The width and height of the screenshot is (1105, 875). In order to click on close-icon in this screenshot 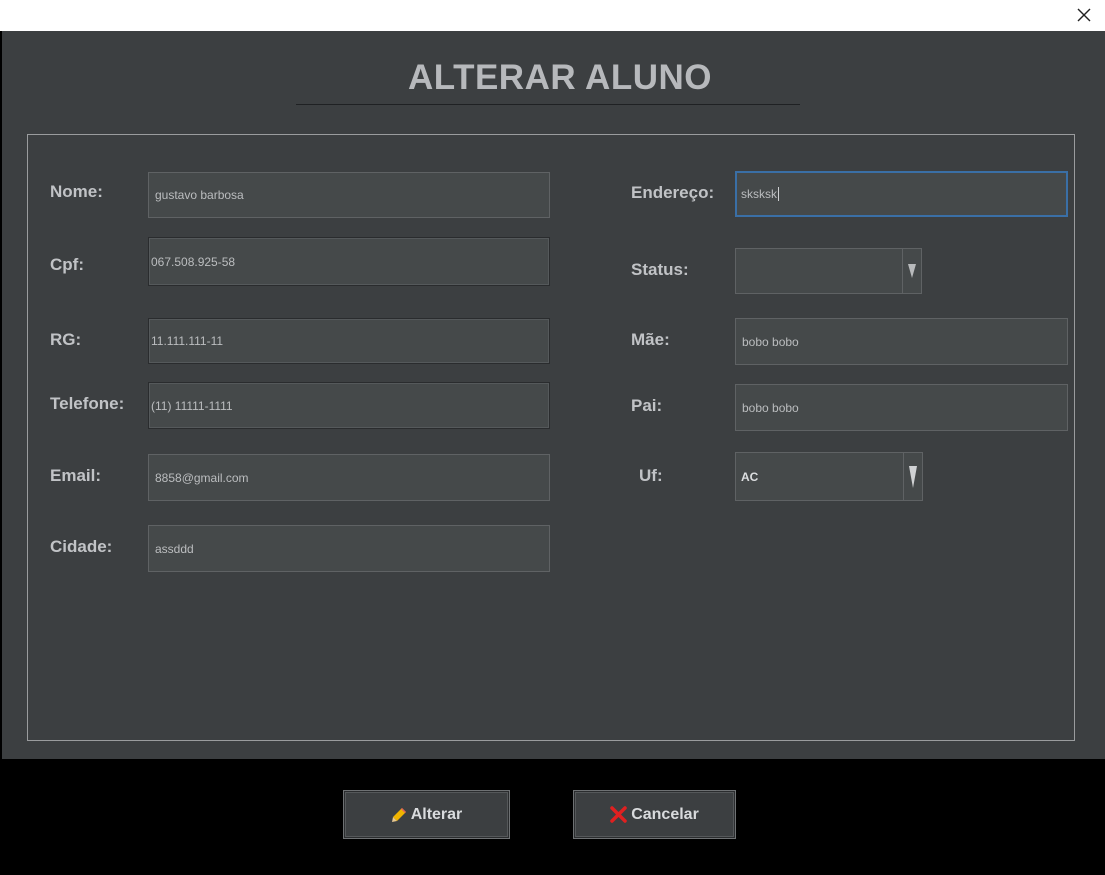, I will do `click(1084, 15)`.